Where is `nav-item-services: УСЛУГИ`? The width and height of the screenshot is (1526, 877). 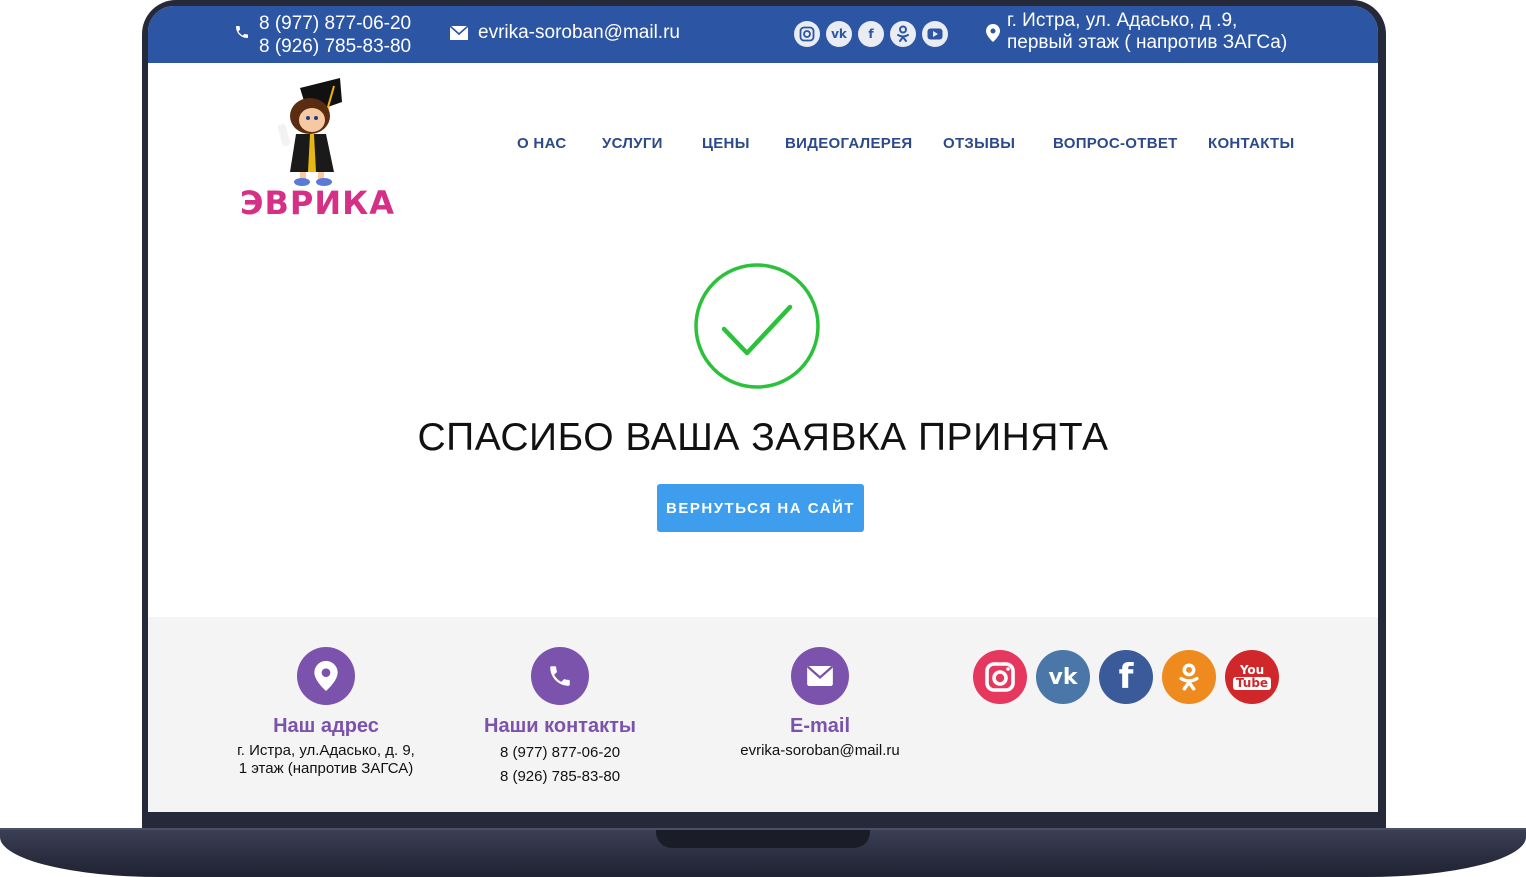
nav-item-services: УСЛУГИ is located at coordinates (632, 143).